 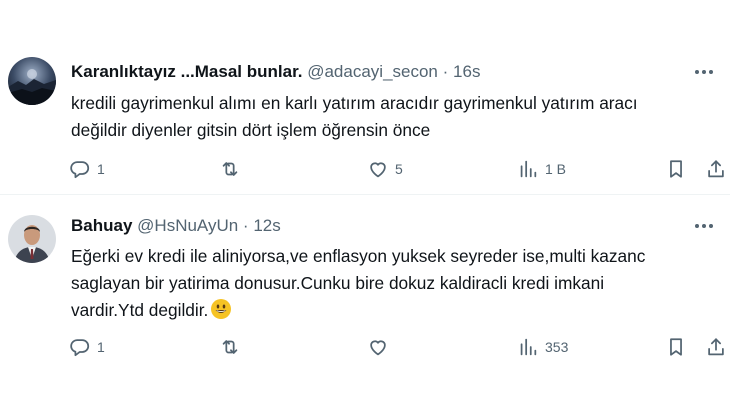 What do you see at coordinates (557, 347) in the screenshot?
I see `view-count: 353` at bounding box center [557, 347].